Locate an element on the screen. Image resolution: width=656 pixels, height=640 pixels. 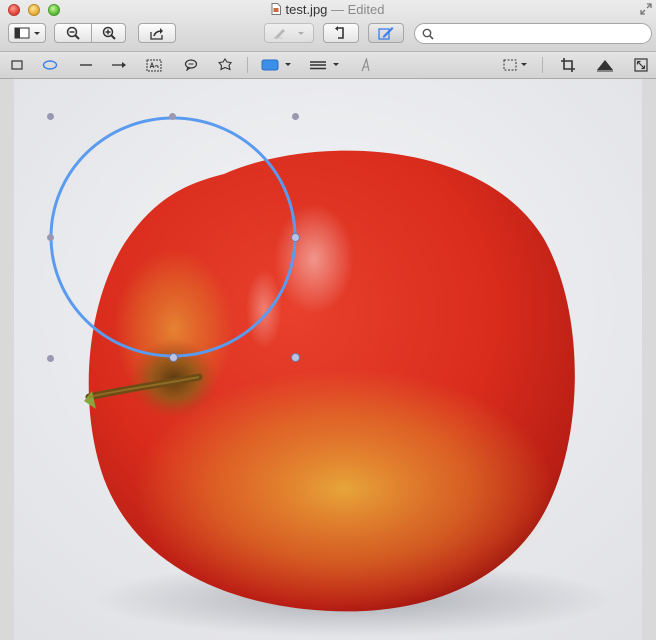
crop-icon is located at coordinates (568, 65).